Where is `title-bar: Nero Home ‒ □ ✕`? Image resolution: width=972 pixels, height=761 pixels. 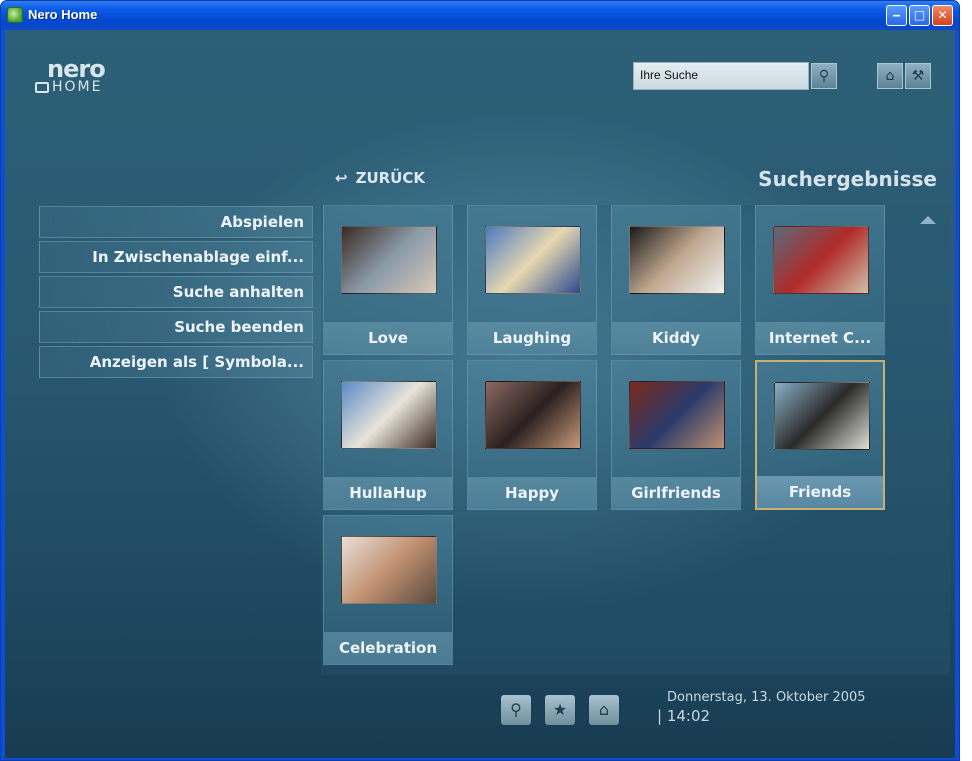 title-bar: Nero Home ‒ □ ✕ is located at coordinates (480, 15).